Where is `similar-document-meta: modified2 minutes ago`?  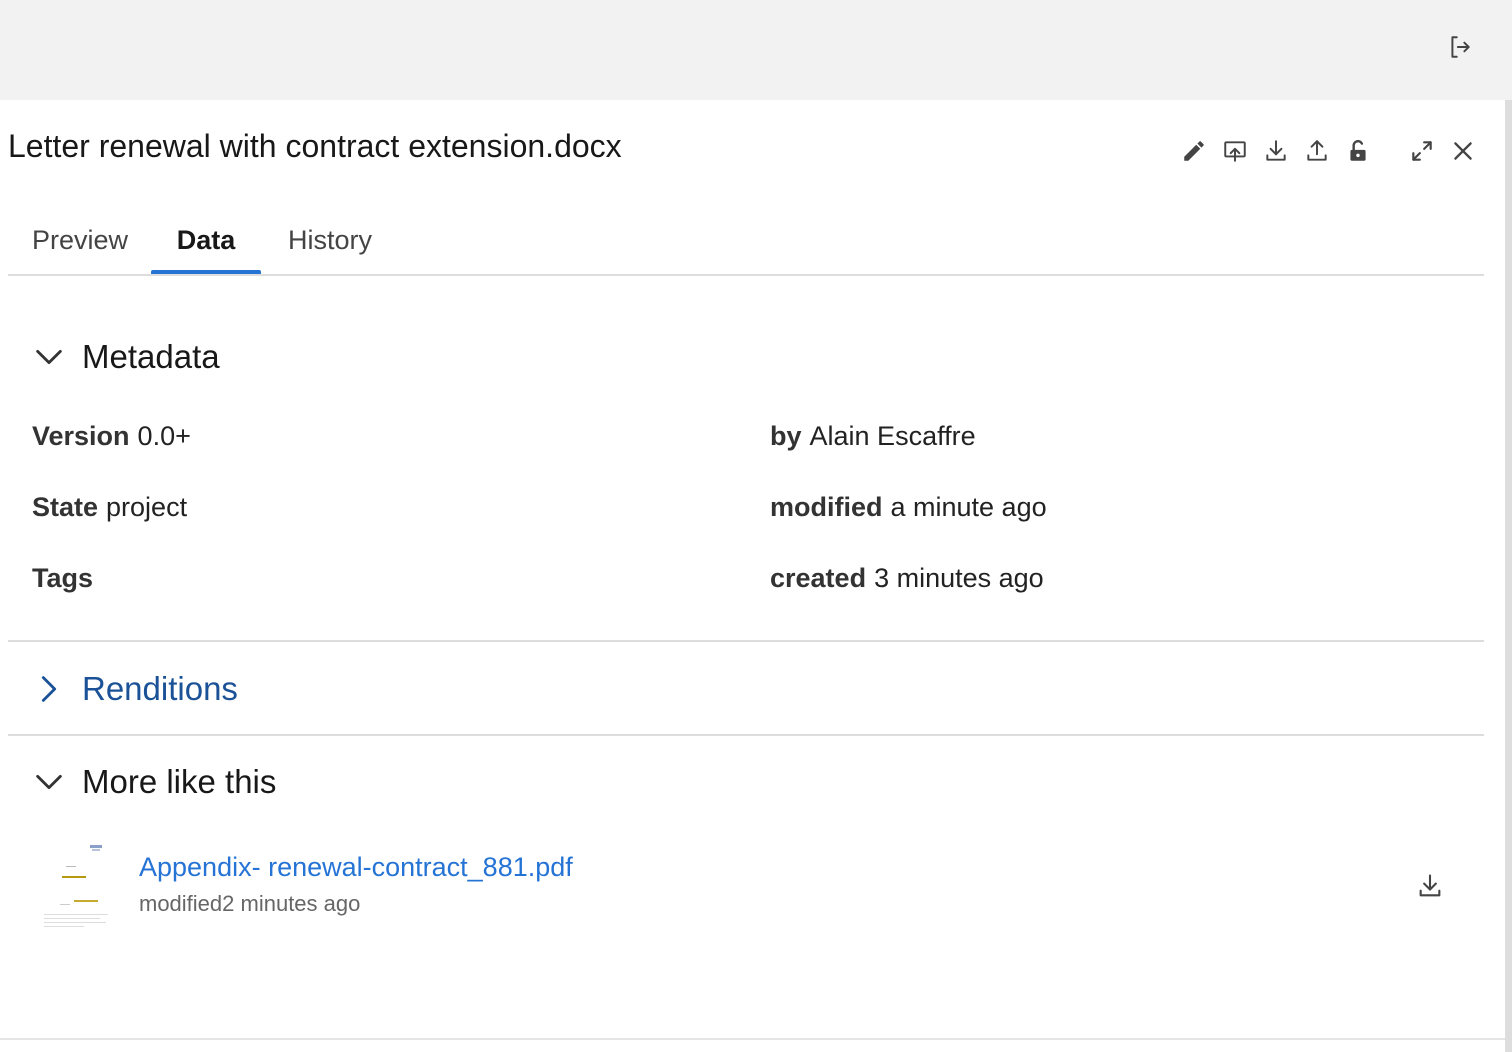 similar-document-meta: modified2 minutes ago is located at coordinates (250, 903).